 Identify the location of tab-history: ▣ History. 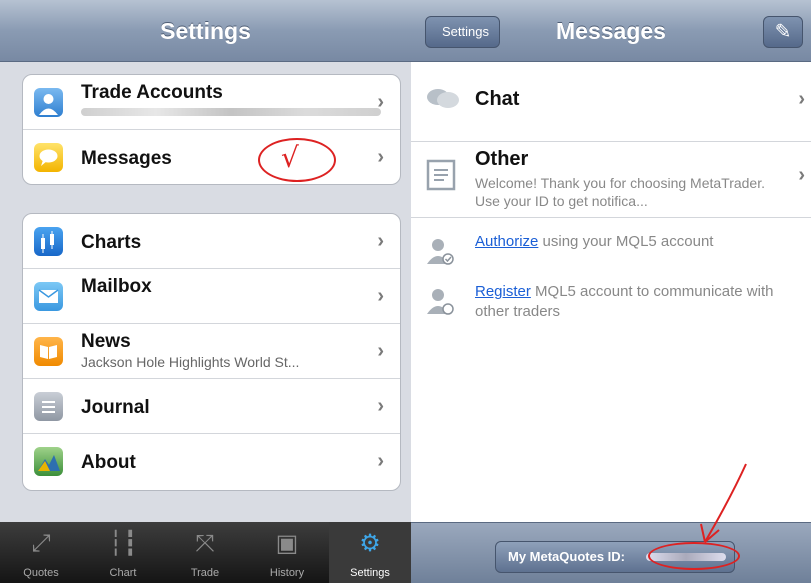
(287, 552).